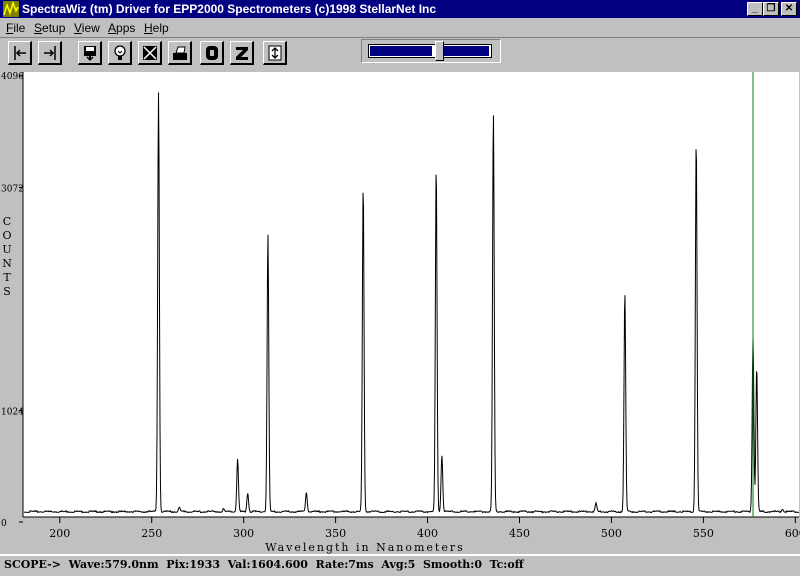 This screenshot has height=576, width=800. Describe the element at coordinates (7, 256) in the screenshot. I see `y-axis-label: COUNTS` at that location.